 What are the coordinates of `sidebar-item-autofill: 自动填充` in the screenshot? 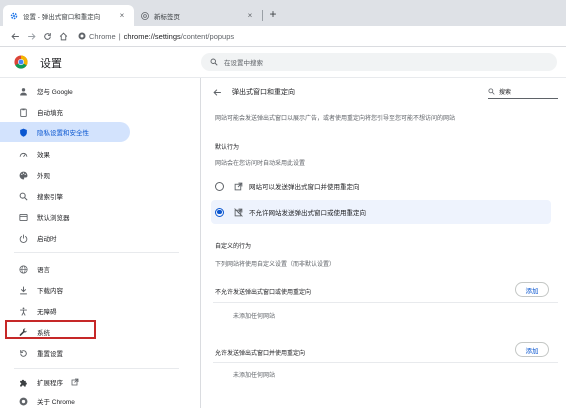 It's located at (65, 112).